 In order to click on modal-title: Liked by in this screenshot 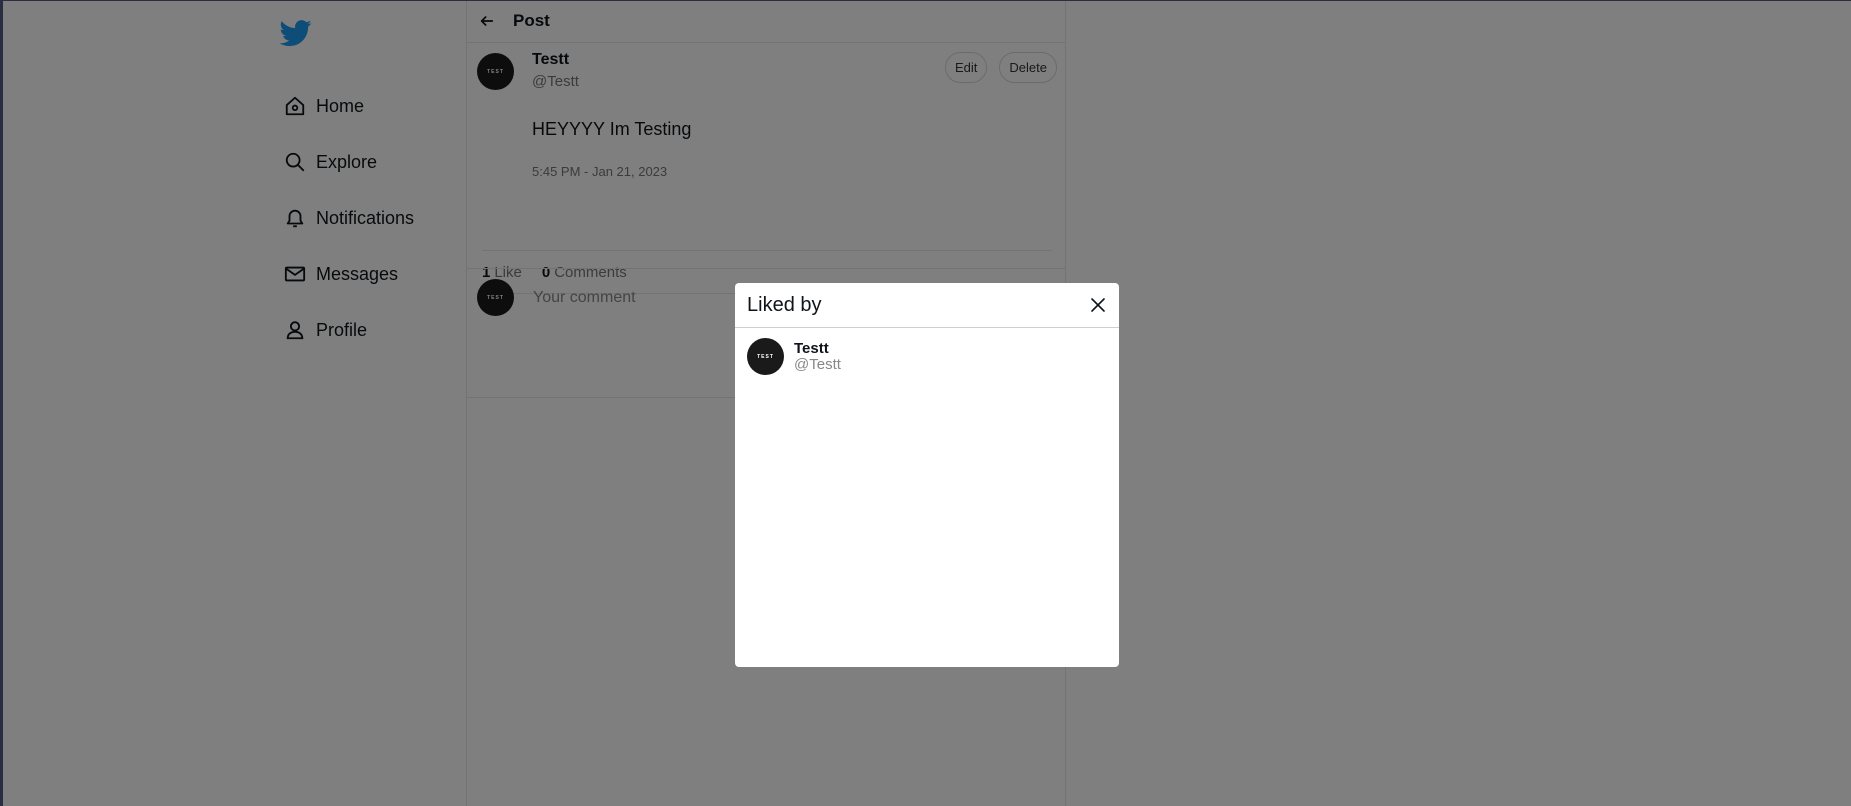, I will do `click(784, 304)`.